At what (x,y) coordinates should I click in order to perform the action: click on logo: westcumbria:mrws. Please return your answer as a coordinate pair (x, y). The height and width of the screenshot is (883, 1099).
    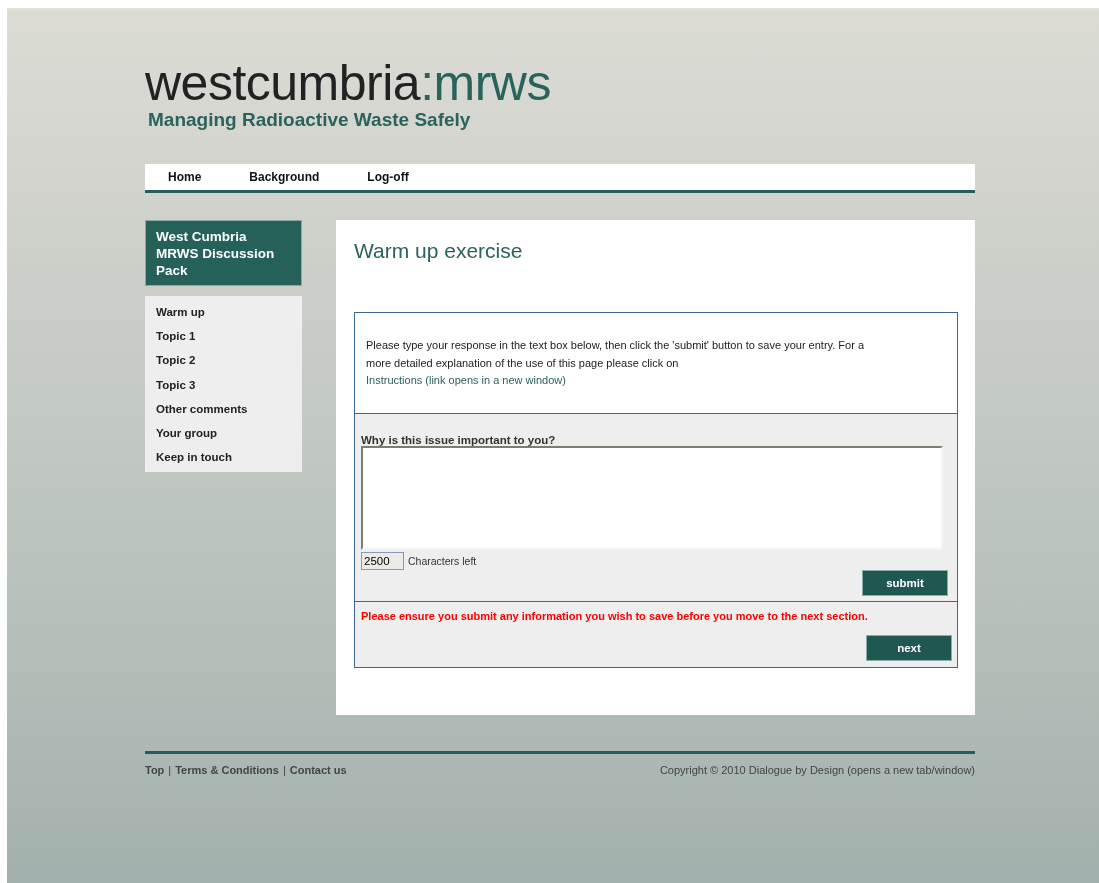
    Looking at the image, I should click on (348, 83).